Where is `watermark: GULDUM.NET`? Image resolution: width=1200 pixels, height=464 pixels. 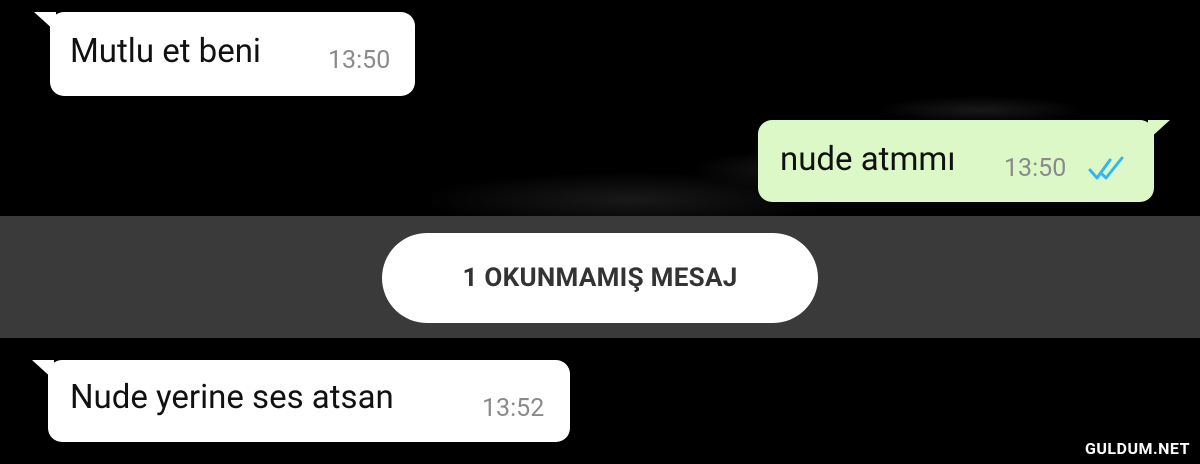 watermark: GULDUM.NET is located at coordinates (1137, 448).